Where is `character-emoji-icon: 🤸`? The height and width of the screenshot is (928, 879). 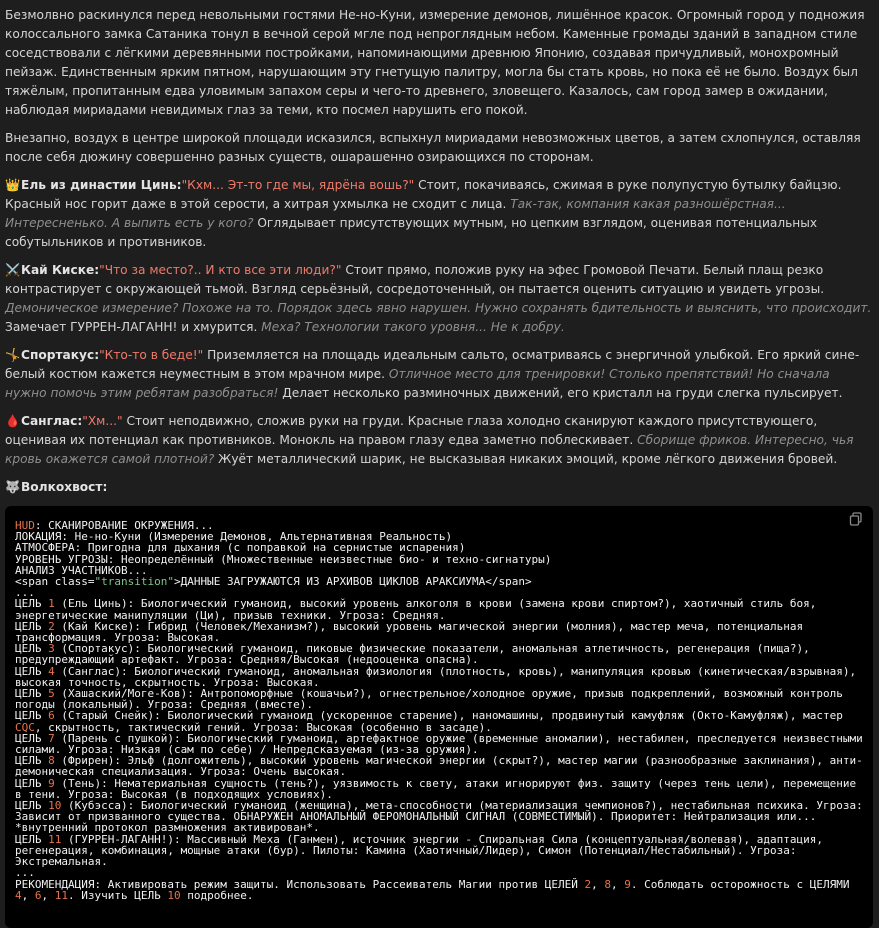
character-emoji-icon: 🤸 is located at coordinates (13, 355).